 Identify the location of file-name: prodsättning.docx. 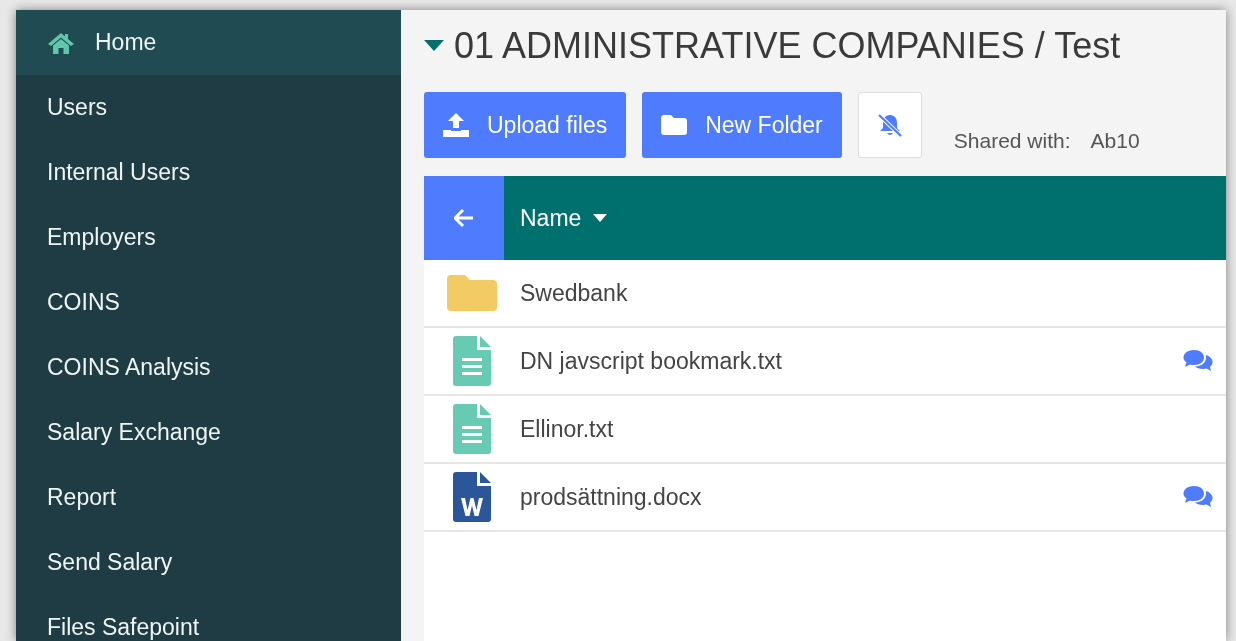
(851, 497).